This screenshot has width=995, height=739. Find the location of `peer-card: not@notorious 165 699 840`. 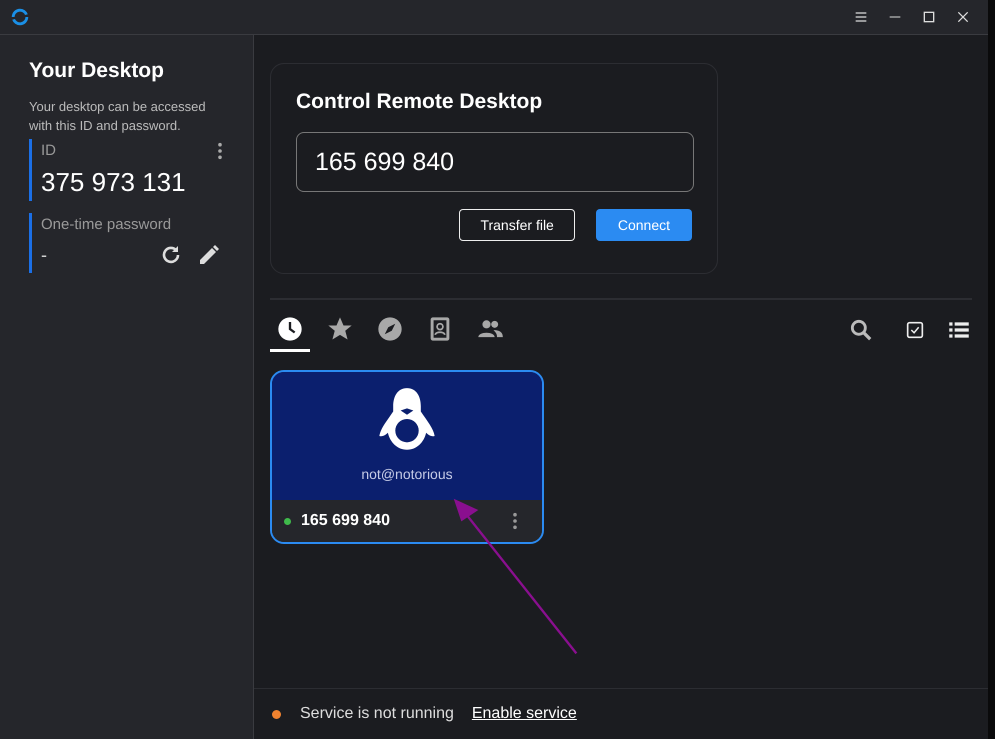

peer-card: not@notorious 165 699 840 is located at coordinates (407, 457).